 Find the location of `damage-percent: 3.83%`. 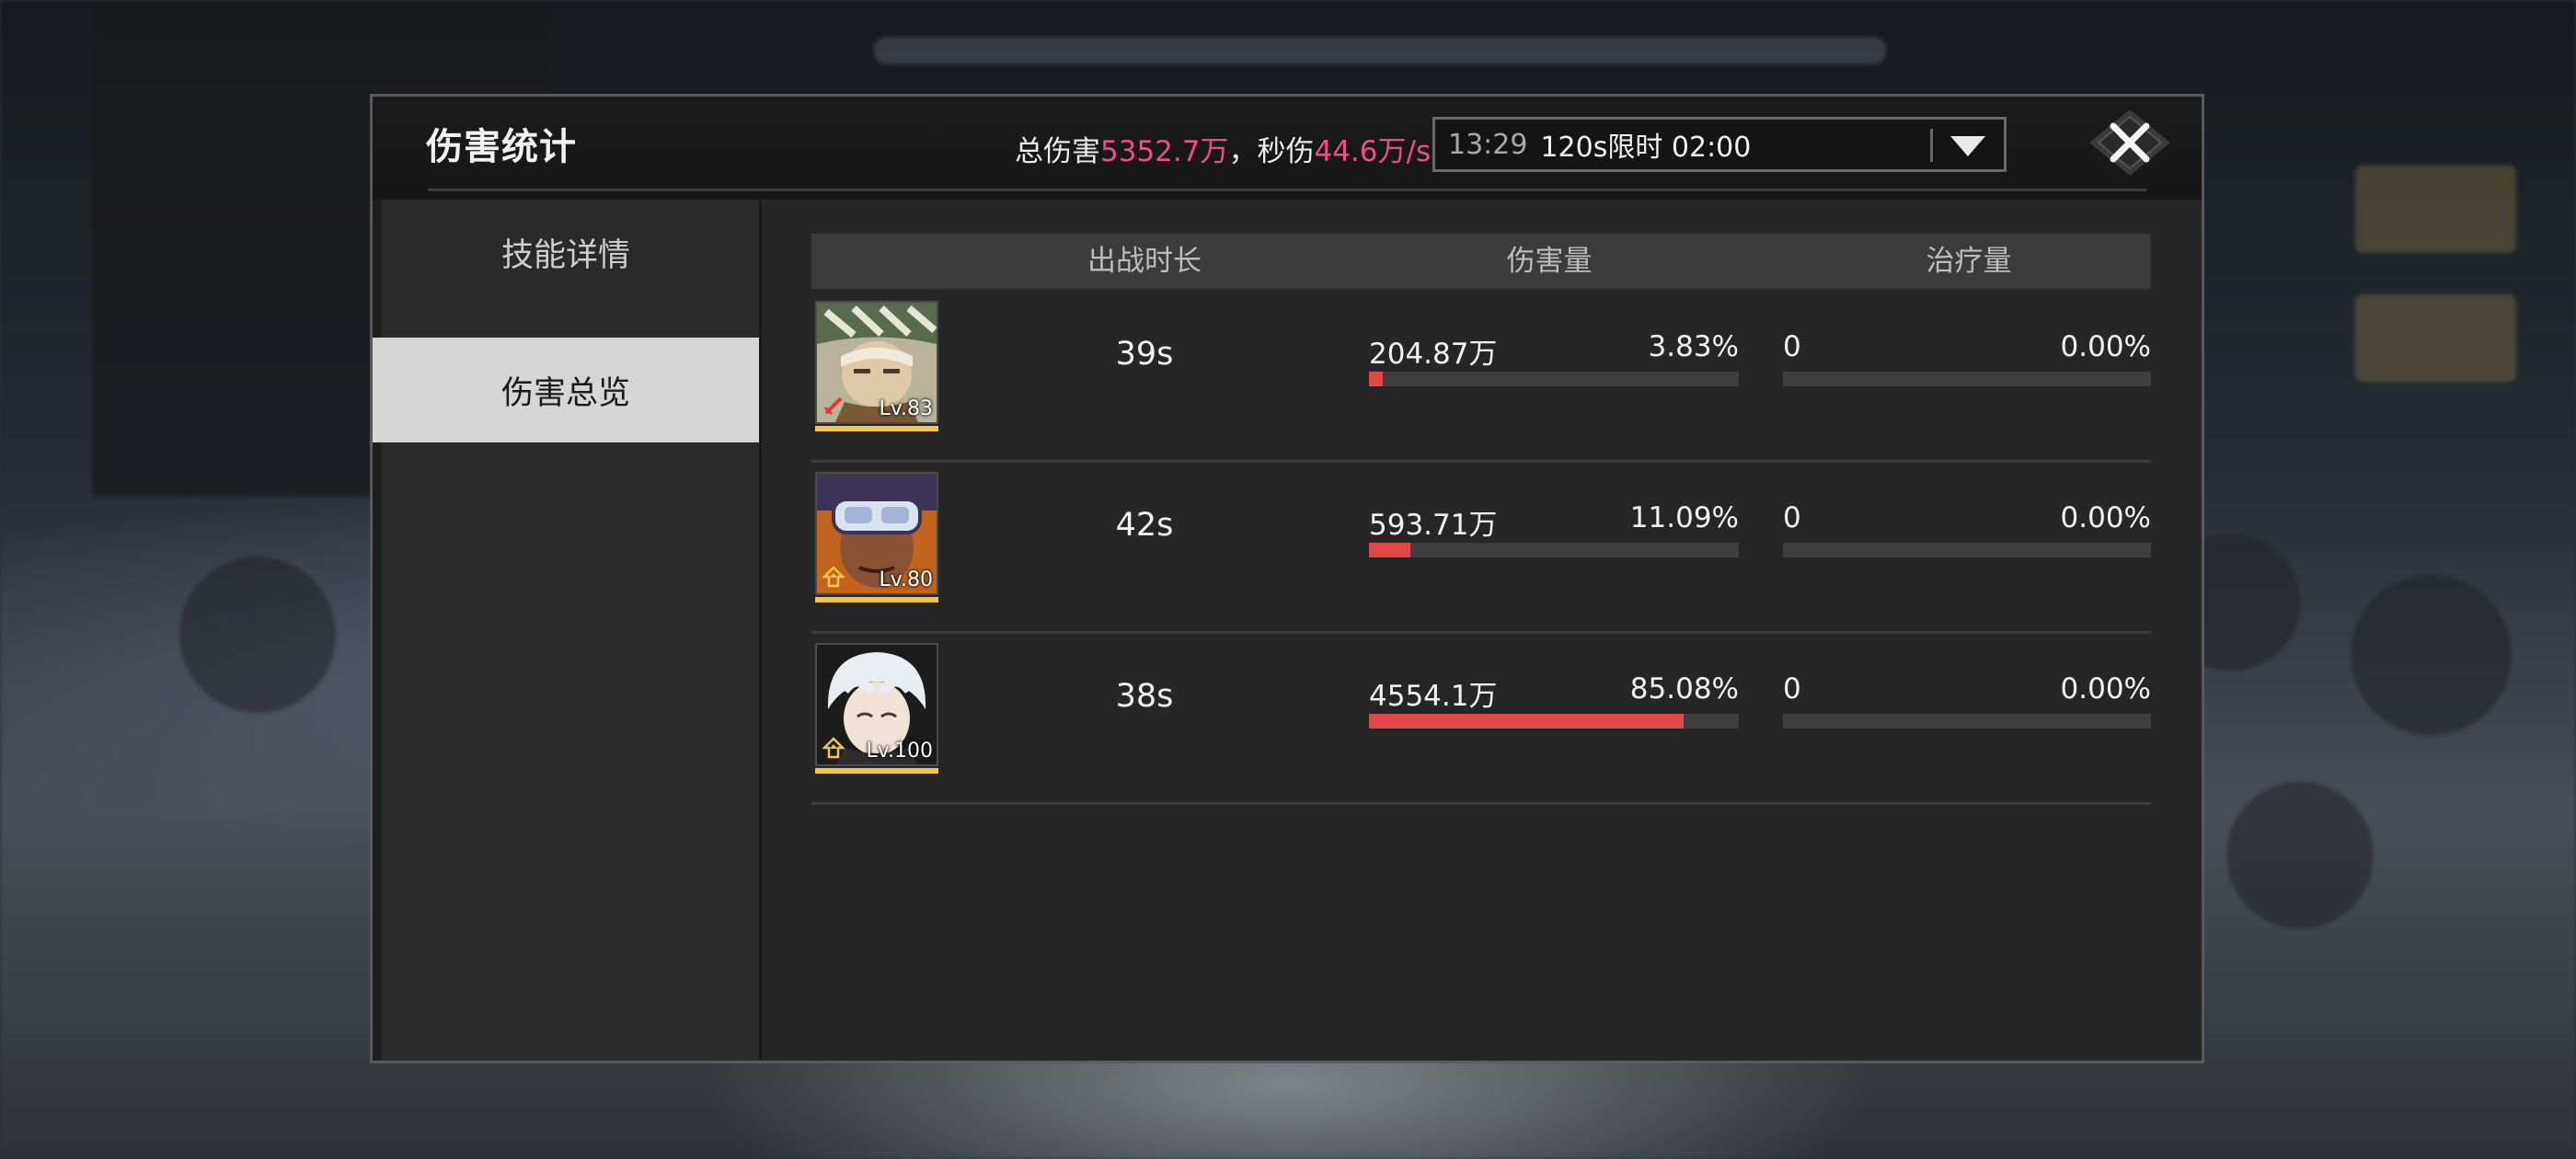

damage-percent: 3.83% is located at coordinates (1693, 346).